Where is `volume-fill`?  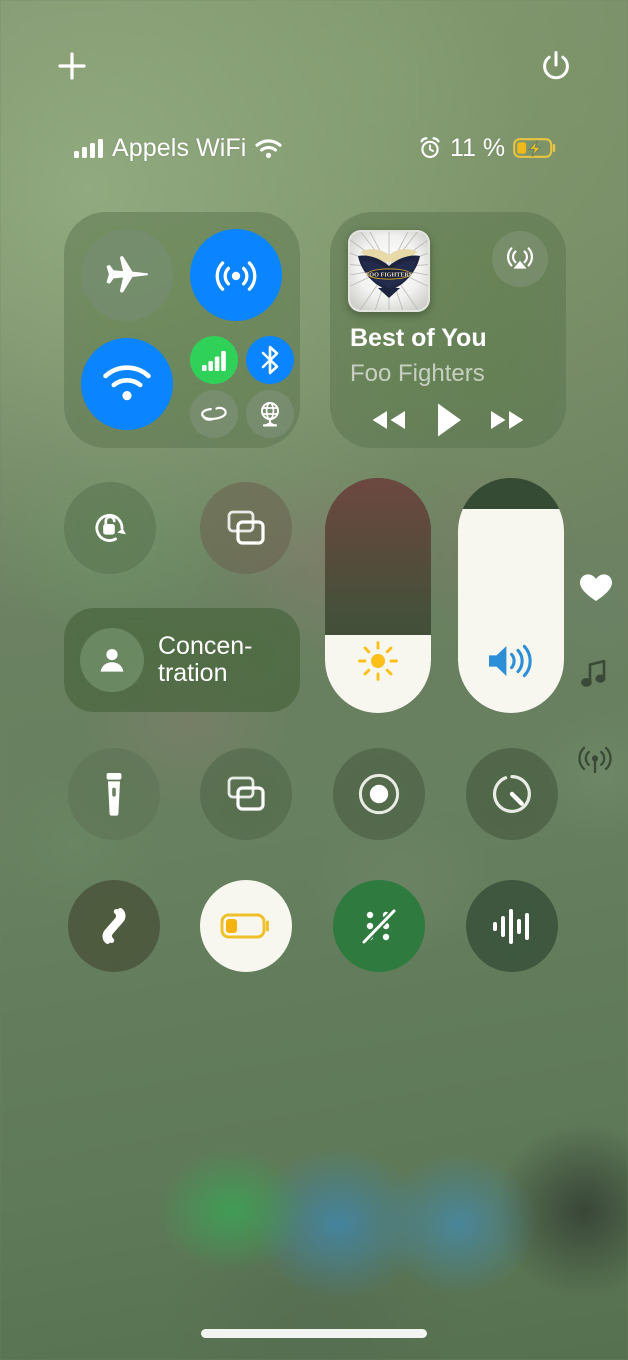 volume-fill is located at coordinates (511, 610).